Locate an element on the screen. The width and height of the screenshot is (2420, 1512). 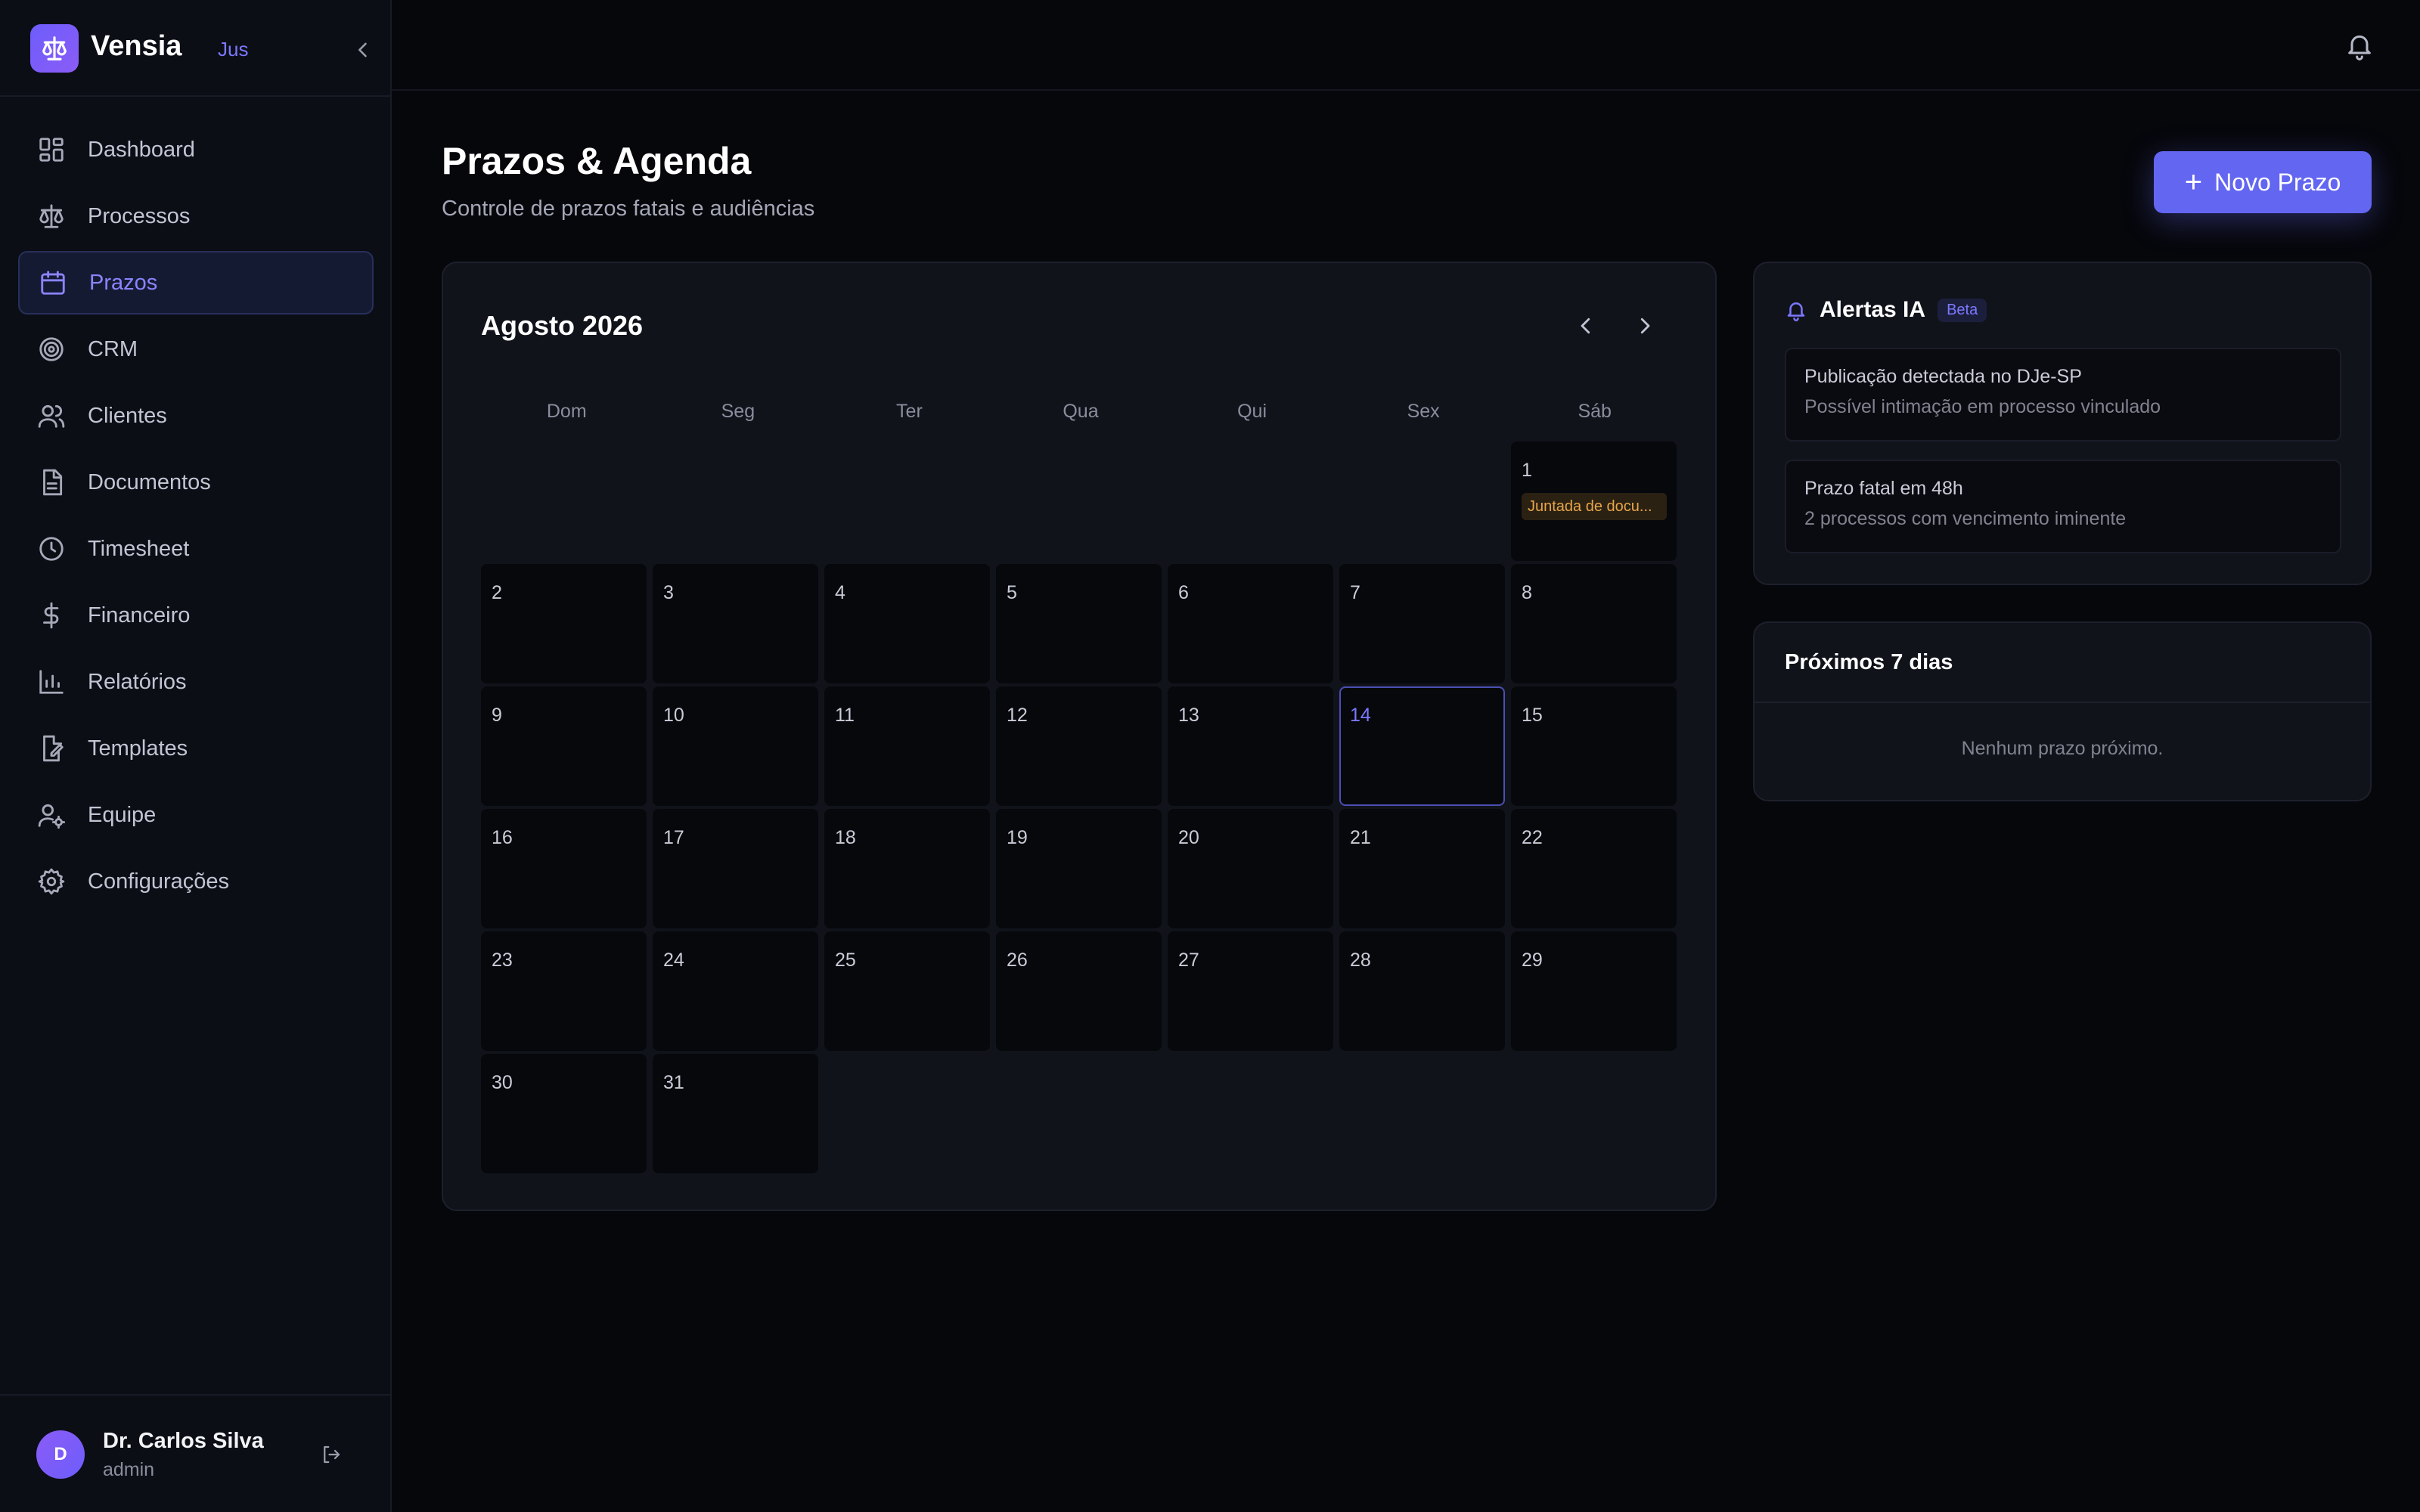
alerts-title: Alertas IA is located at coordinates (1873, 309).